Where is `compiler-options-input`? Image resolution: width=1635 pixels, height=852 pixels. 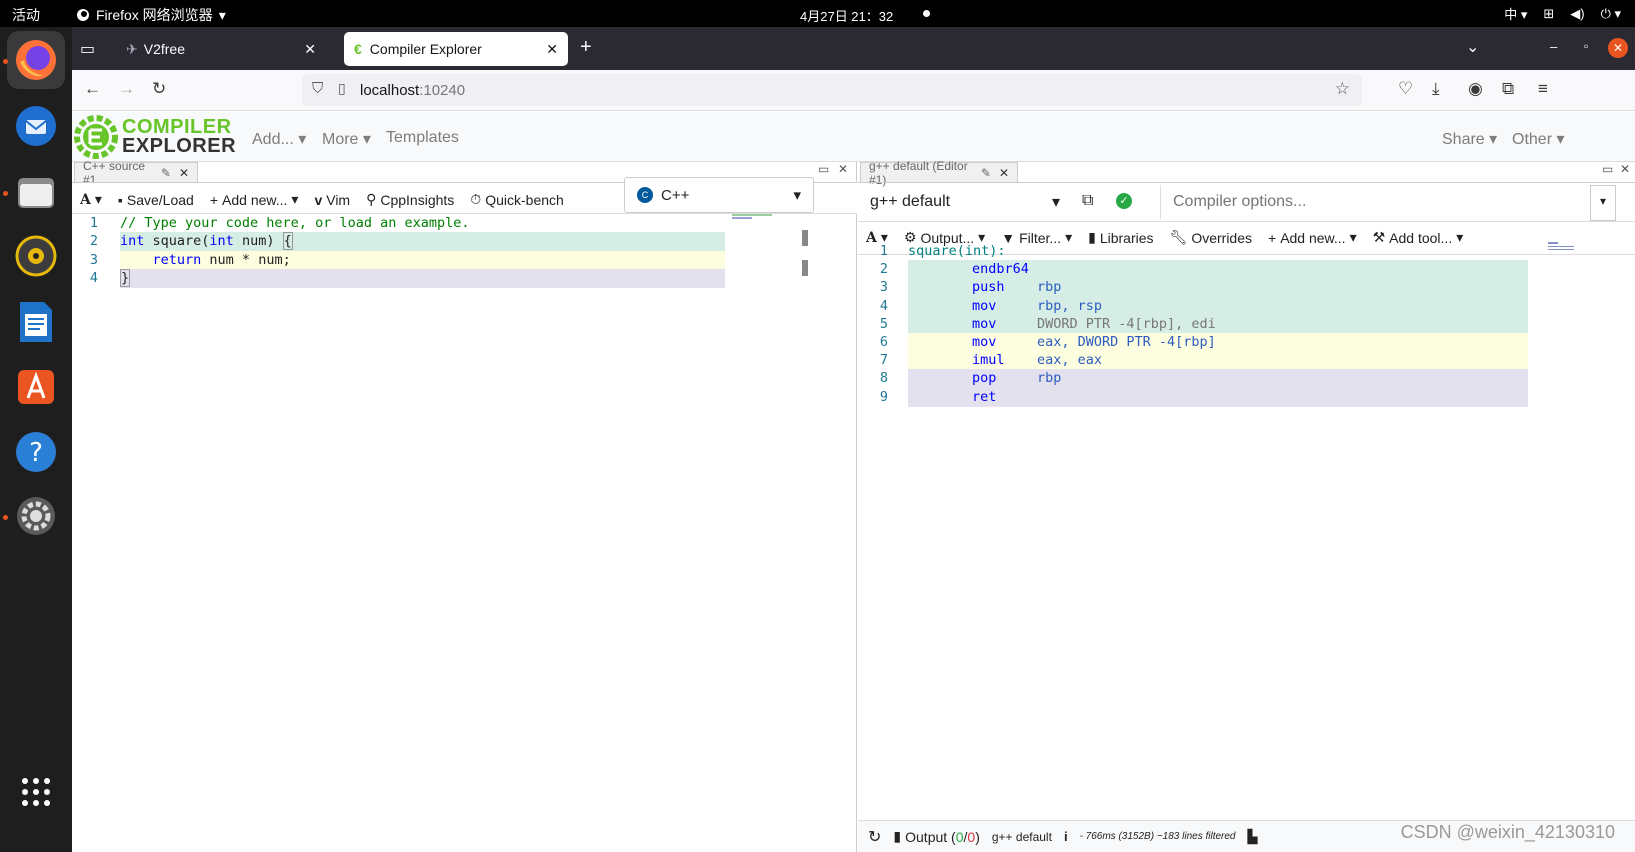
compiler-options-input is located at coordinates (1375, 202).